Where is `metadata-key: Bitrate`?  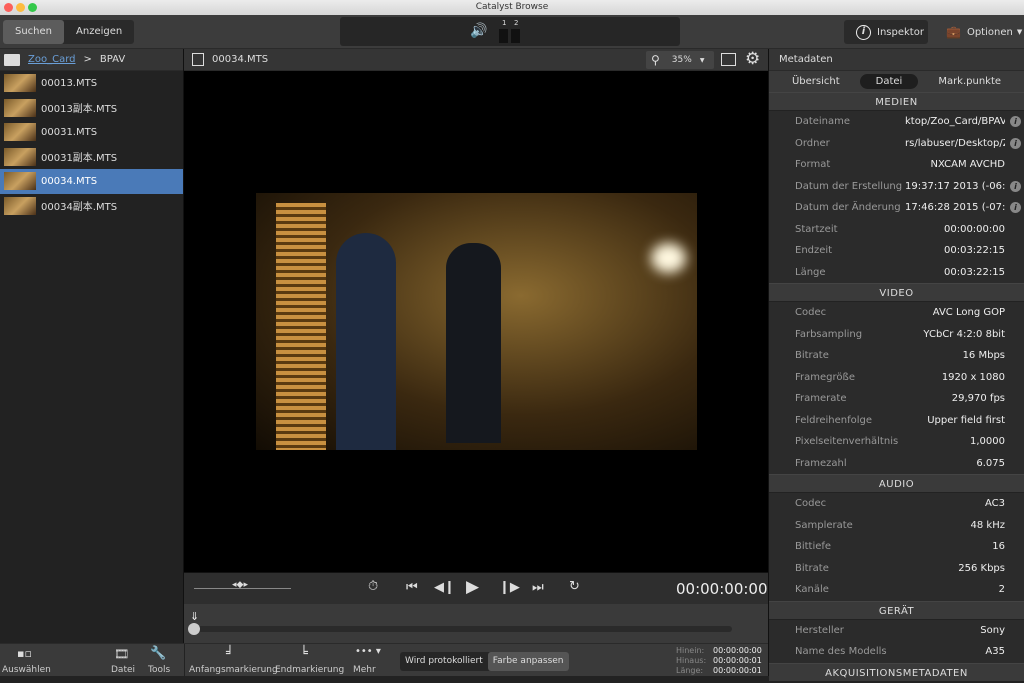 metadata-key: Bitrate is located at coordinates (812, 356).